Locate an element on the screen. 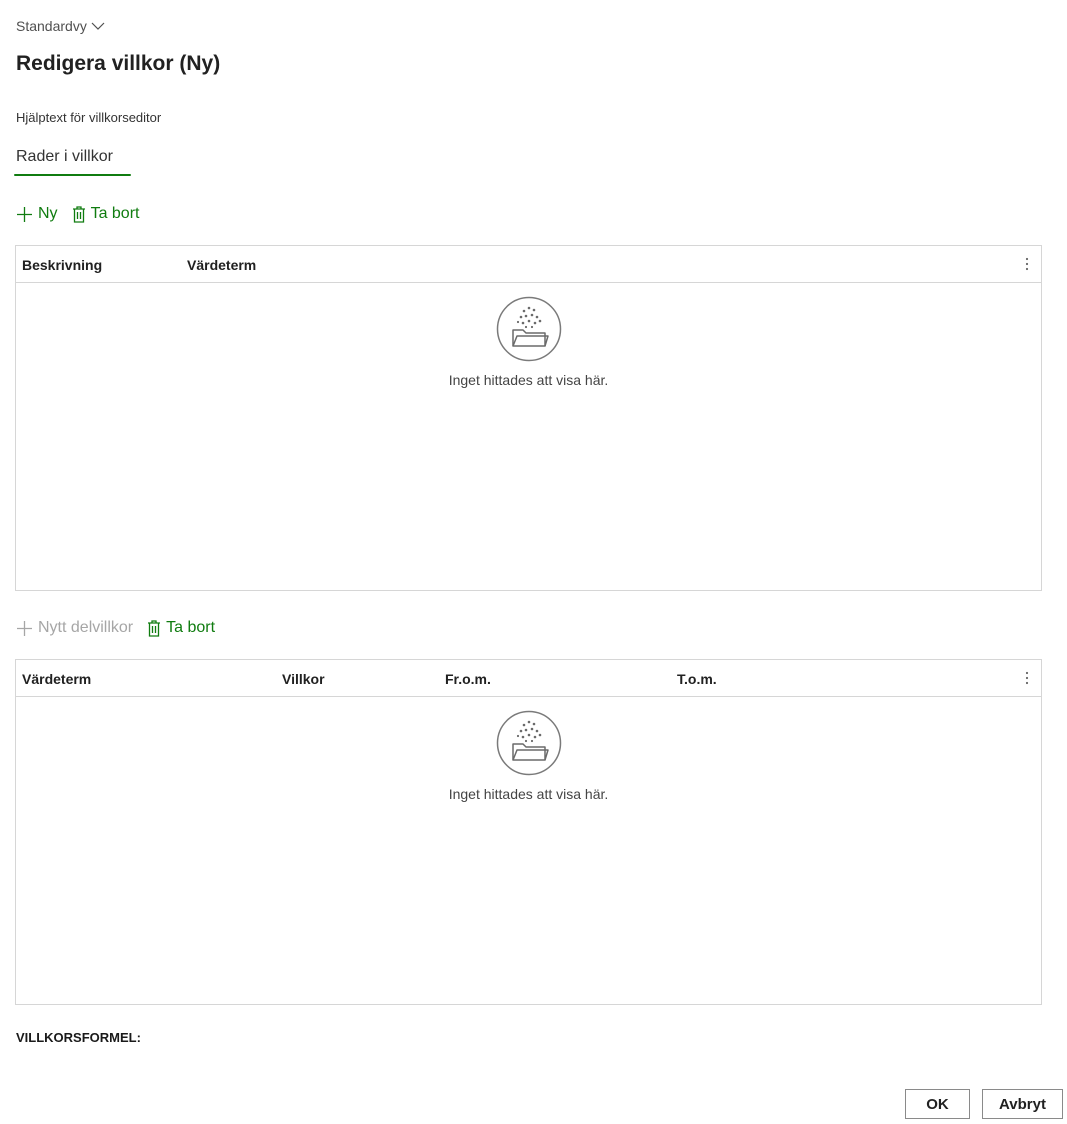 The height and width of the screenshot is (1124, 1067). tab-selected-indicator is located at coordinates (72, 175).